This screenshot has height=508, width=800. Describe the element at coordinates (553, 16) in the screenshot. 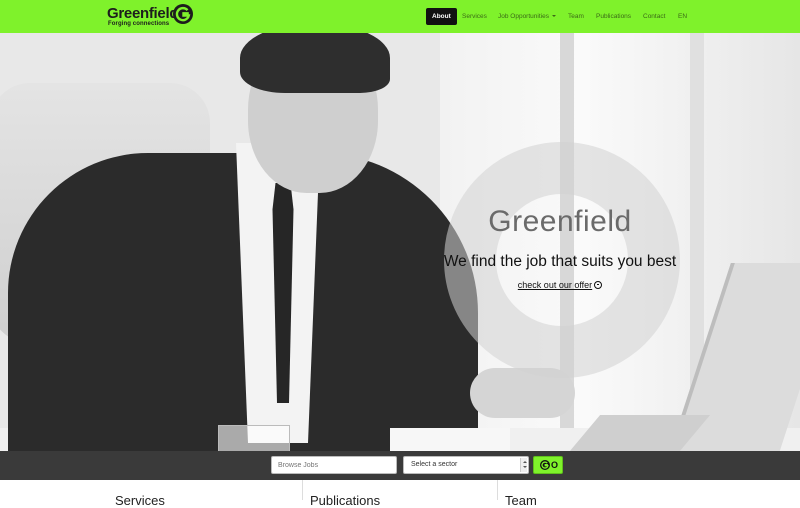

I see `caret-down-icon` at that location.